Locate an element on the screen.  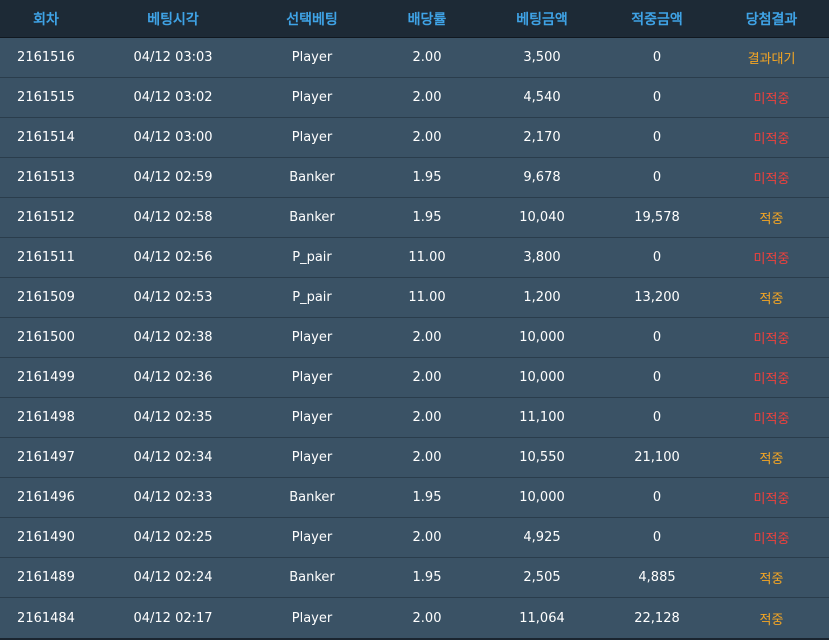
cell-bet-amount: 2,505 is located at coordinates (542, 577).